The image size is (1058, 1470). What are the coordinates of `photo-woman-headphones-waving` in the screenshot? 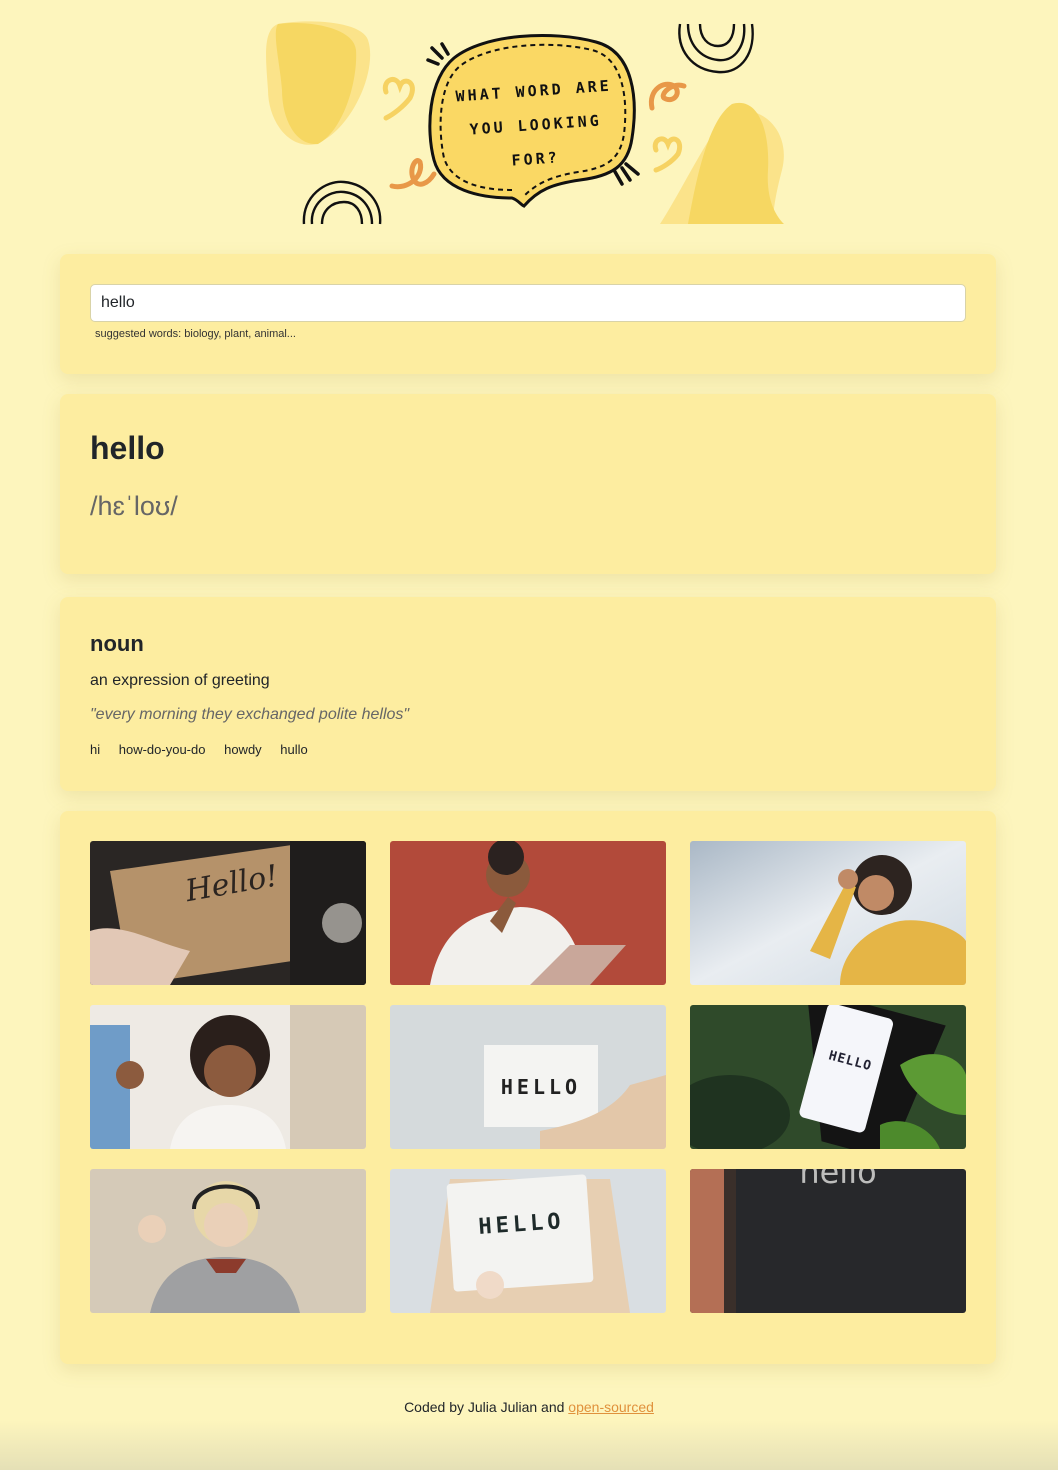 It's located at (228, 1241).